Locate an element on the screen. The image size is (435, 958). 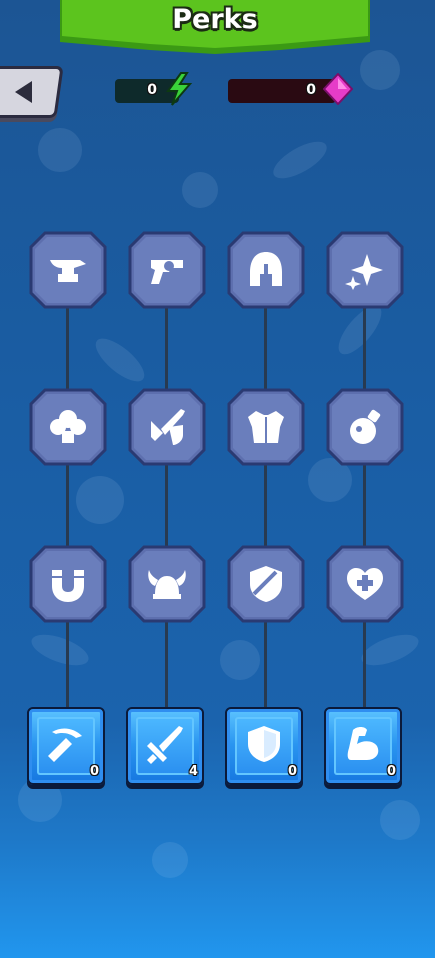
perk-slot-anvil is located at coordinates (68, 270).